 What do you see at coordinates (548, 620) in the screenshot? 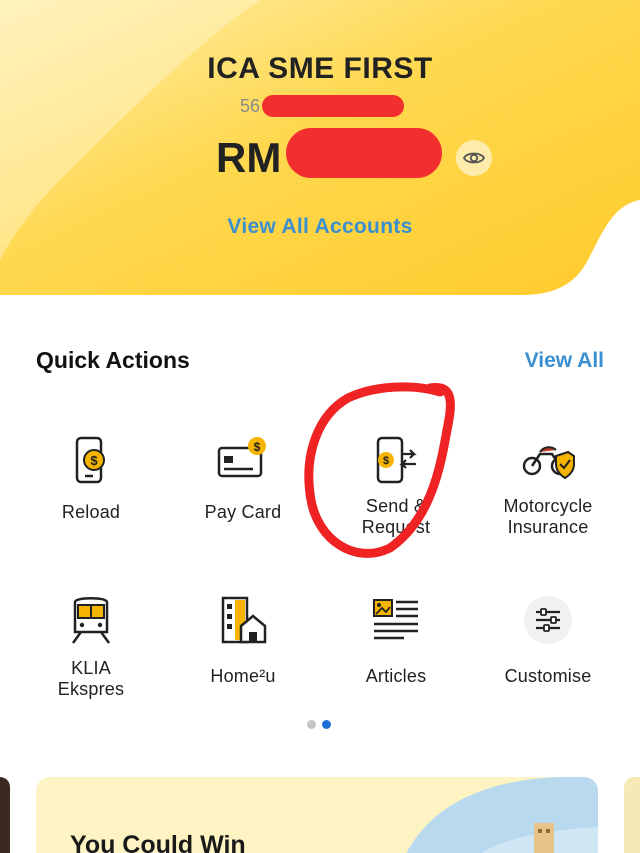
I see `sliders-icon` at bounding box center [548, 620].